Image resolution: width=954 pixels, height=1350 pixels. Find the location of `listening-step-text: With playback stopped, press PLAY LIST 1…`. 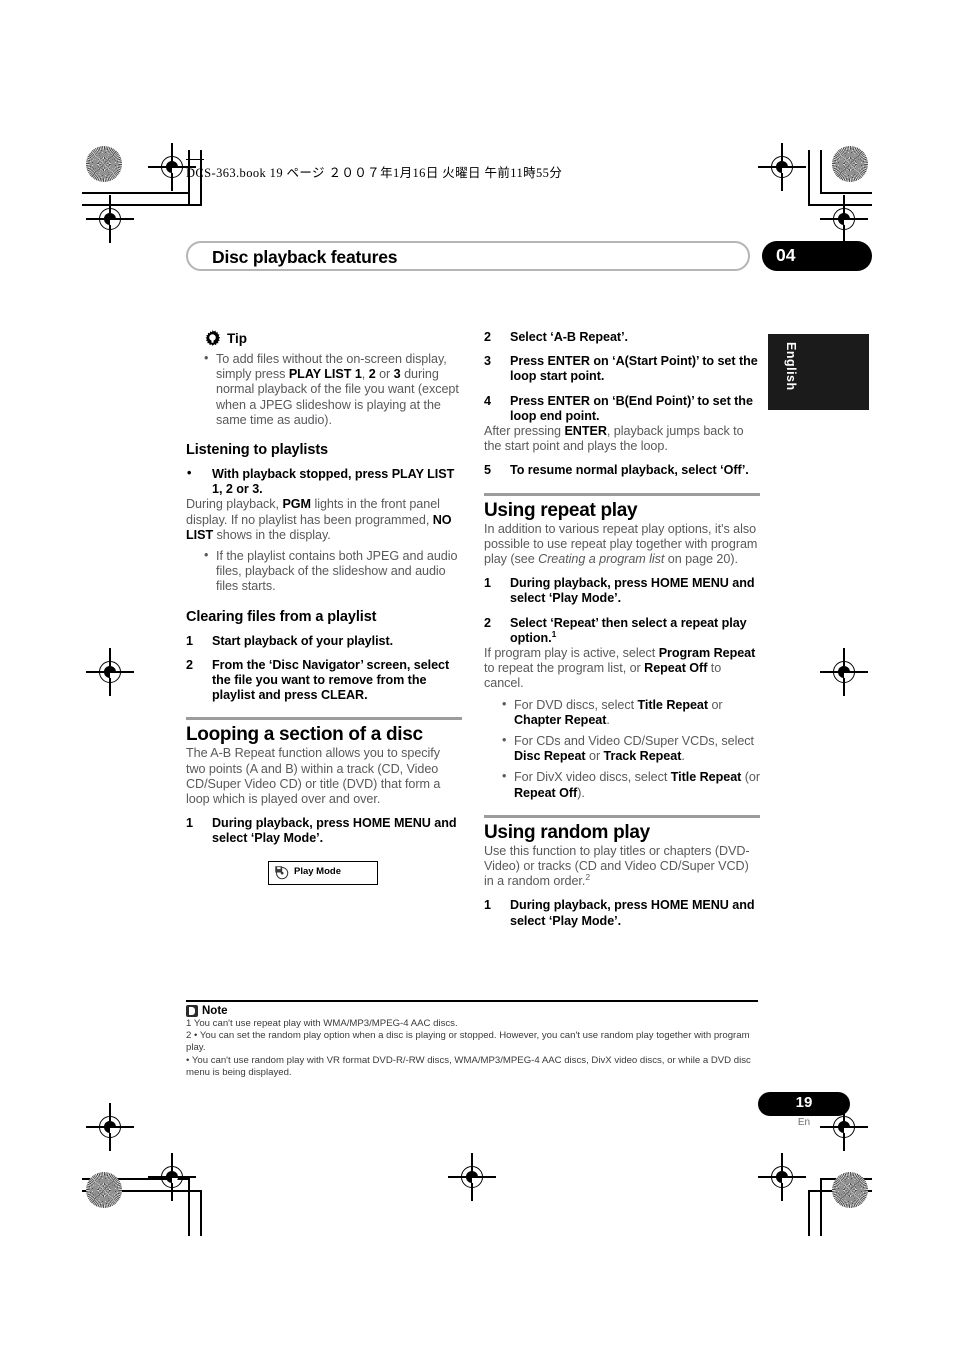

listening-step-text: With playback stopped, press PLAY LIST 1… is located at coordinates (333, 482).